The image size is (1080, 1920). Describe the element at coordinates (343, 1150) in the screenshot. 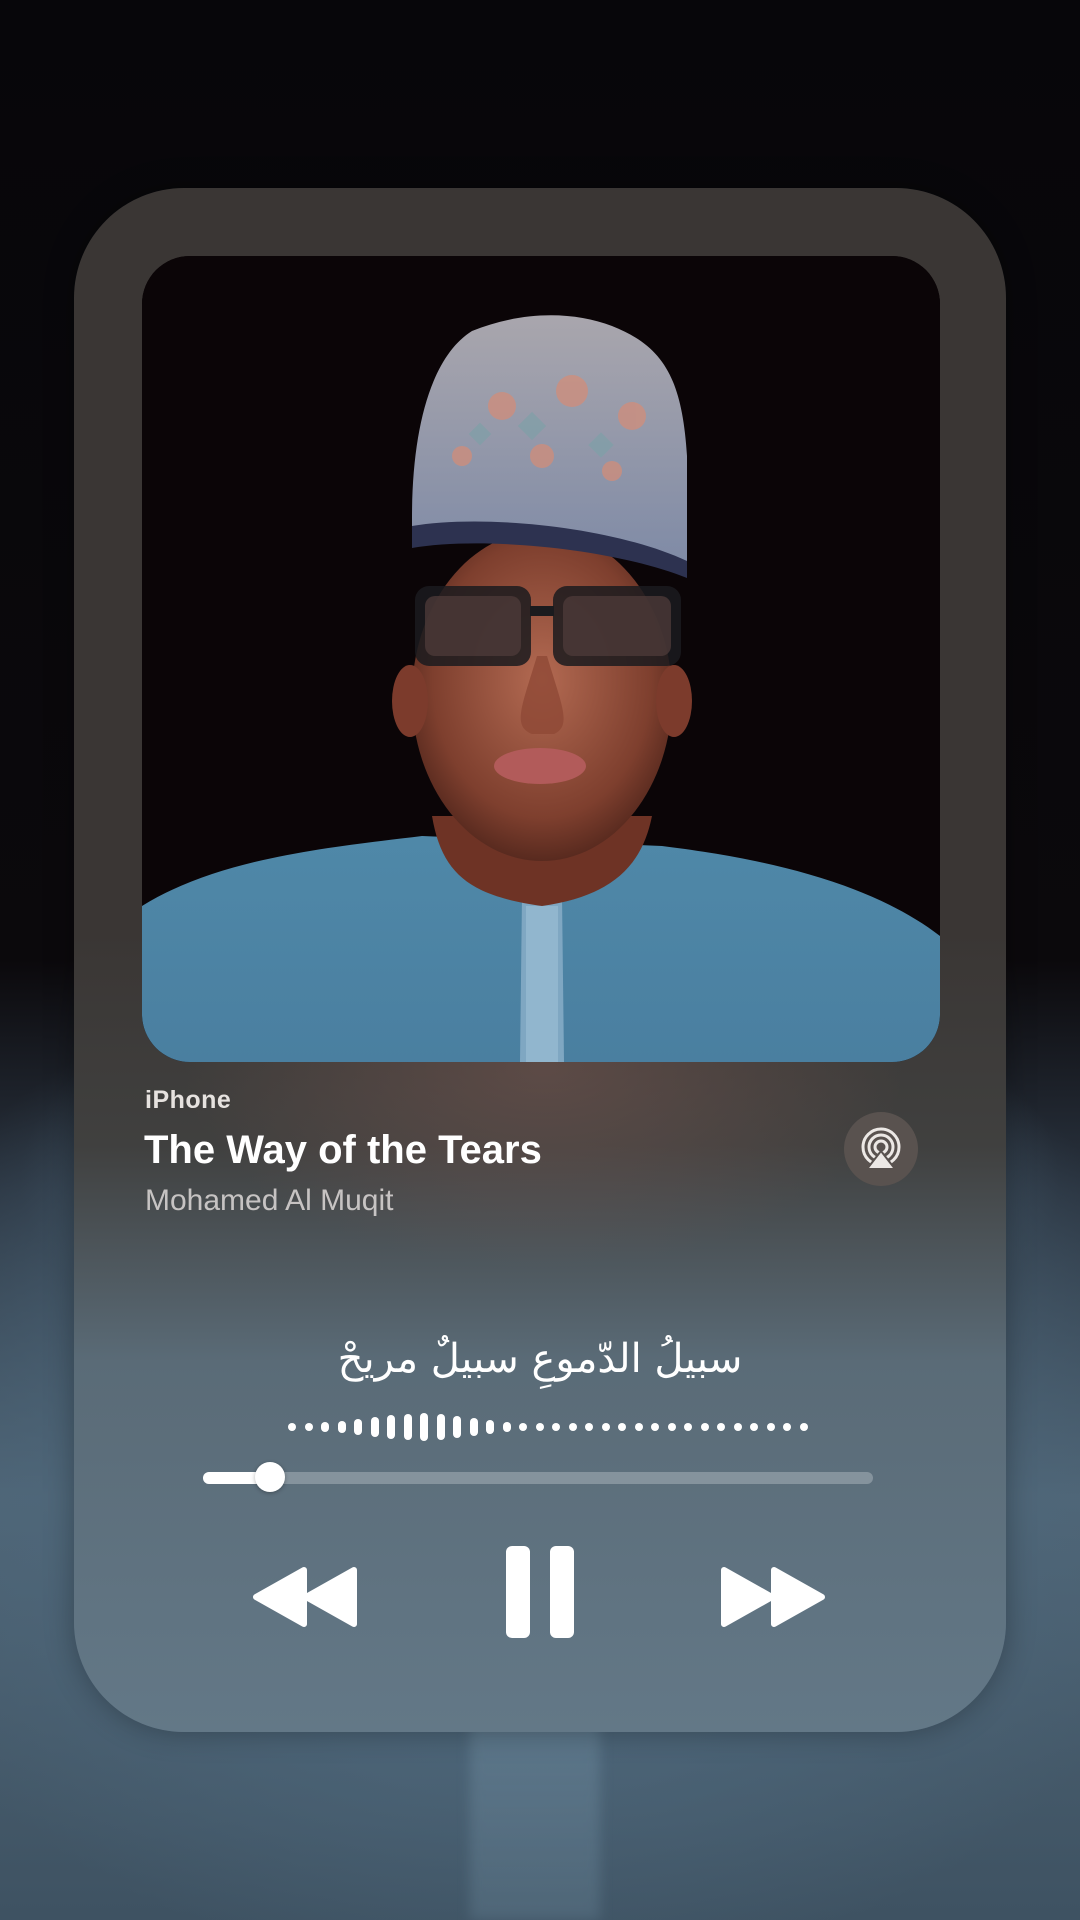

I see `track-title: The Way of the Tears` at that location.